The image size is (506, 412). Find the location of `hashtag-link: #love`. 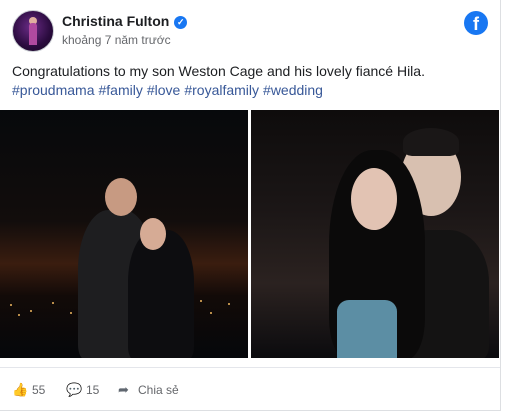

hashtag-link: #love is located at coordinates (163, 90).